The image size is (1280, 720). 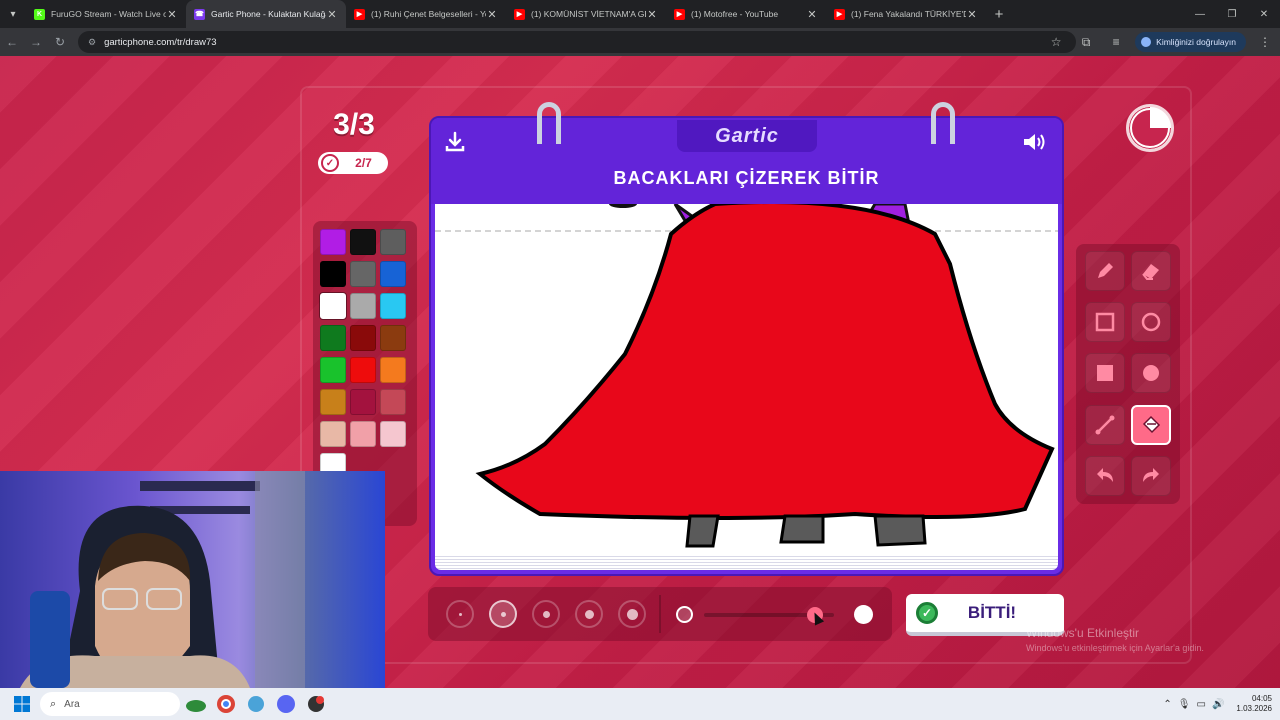 I want to click on pencil-tool, so click(x=1105, y=271).